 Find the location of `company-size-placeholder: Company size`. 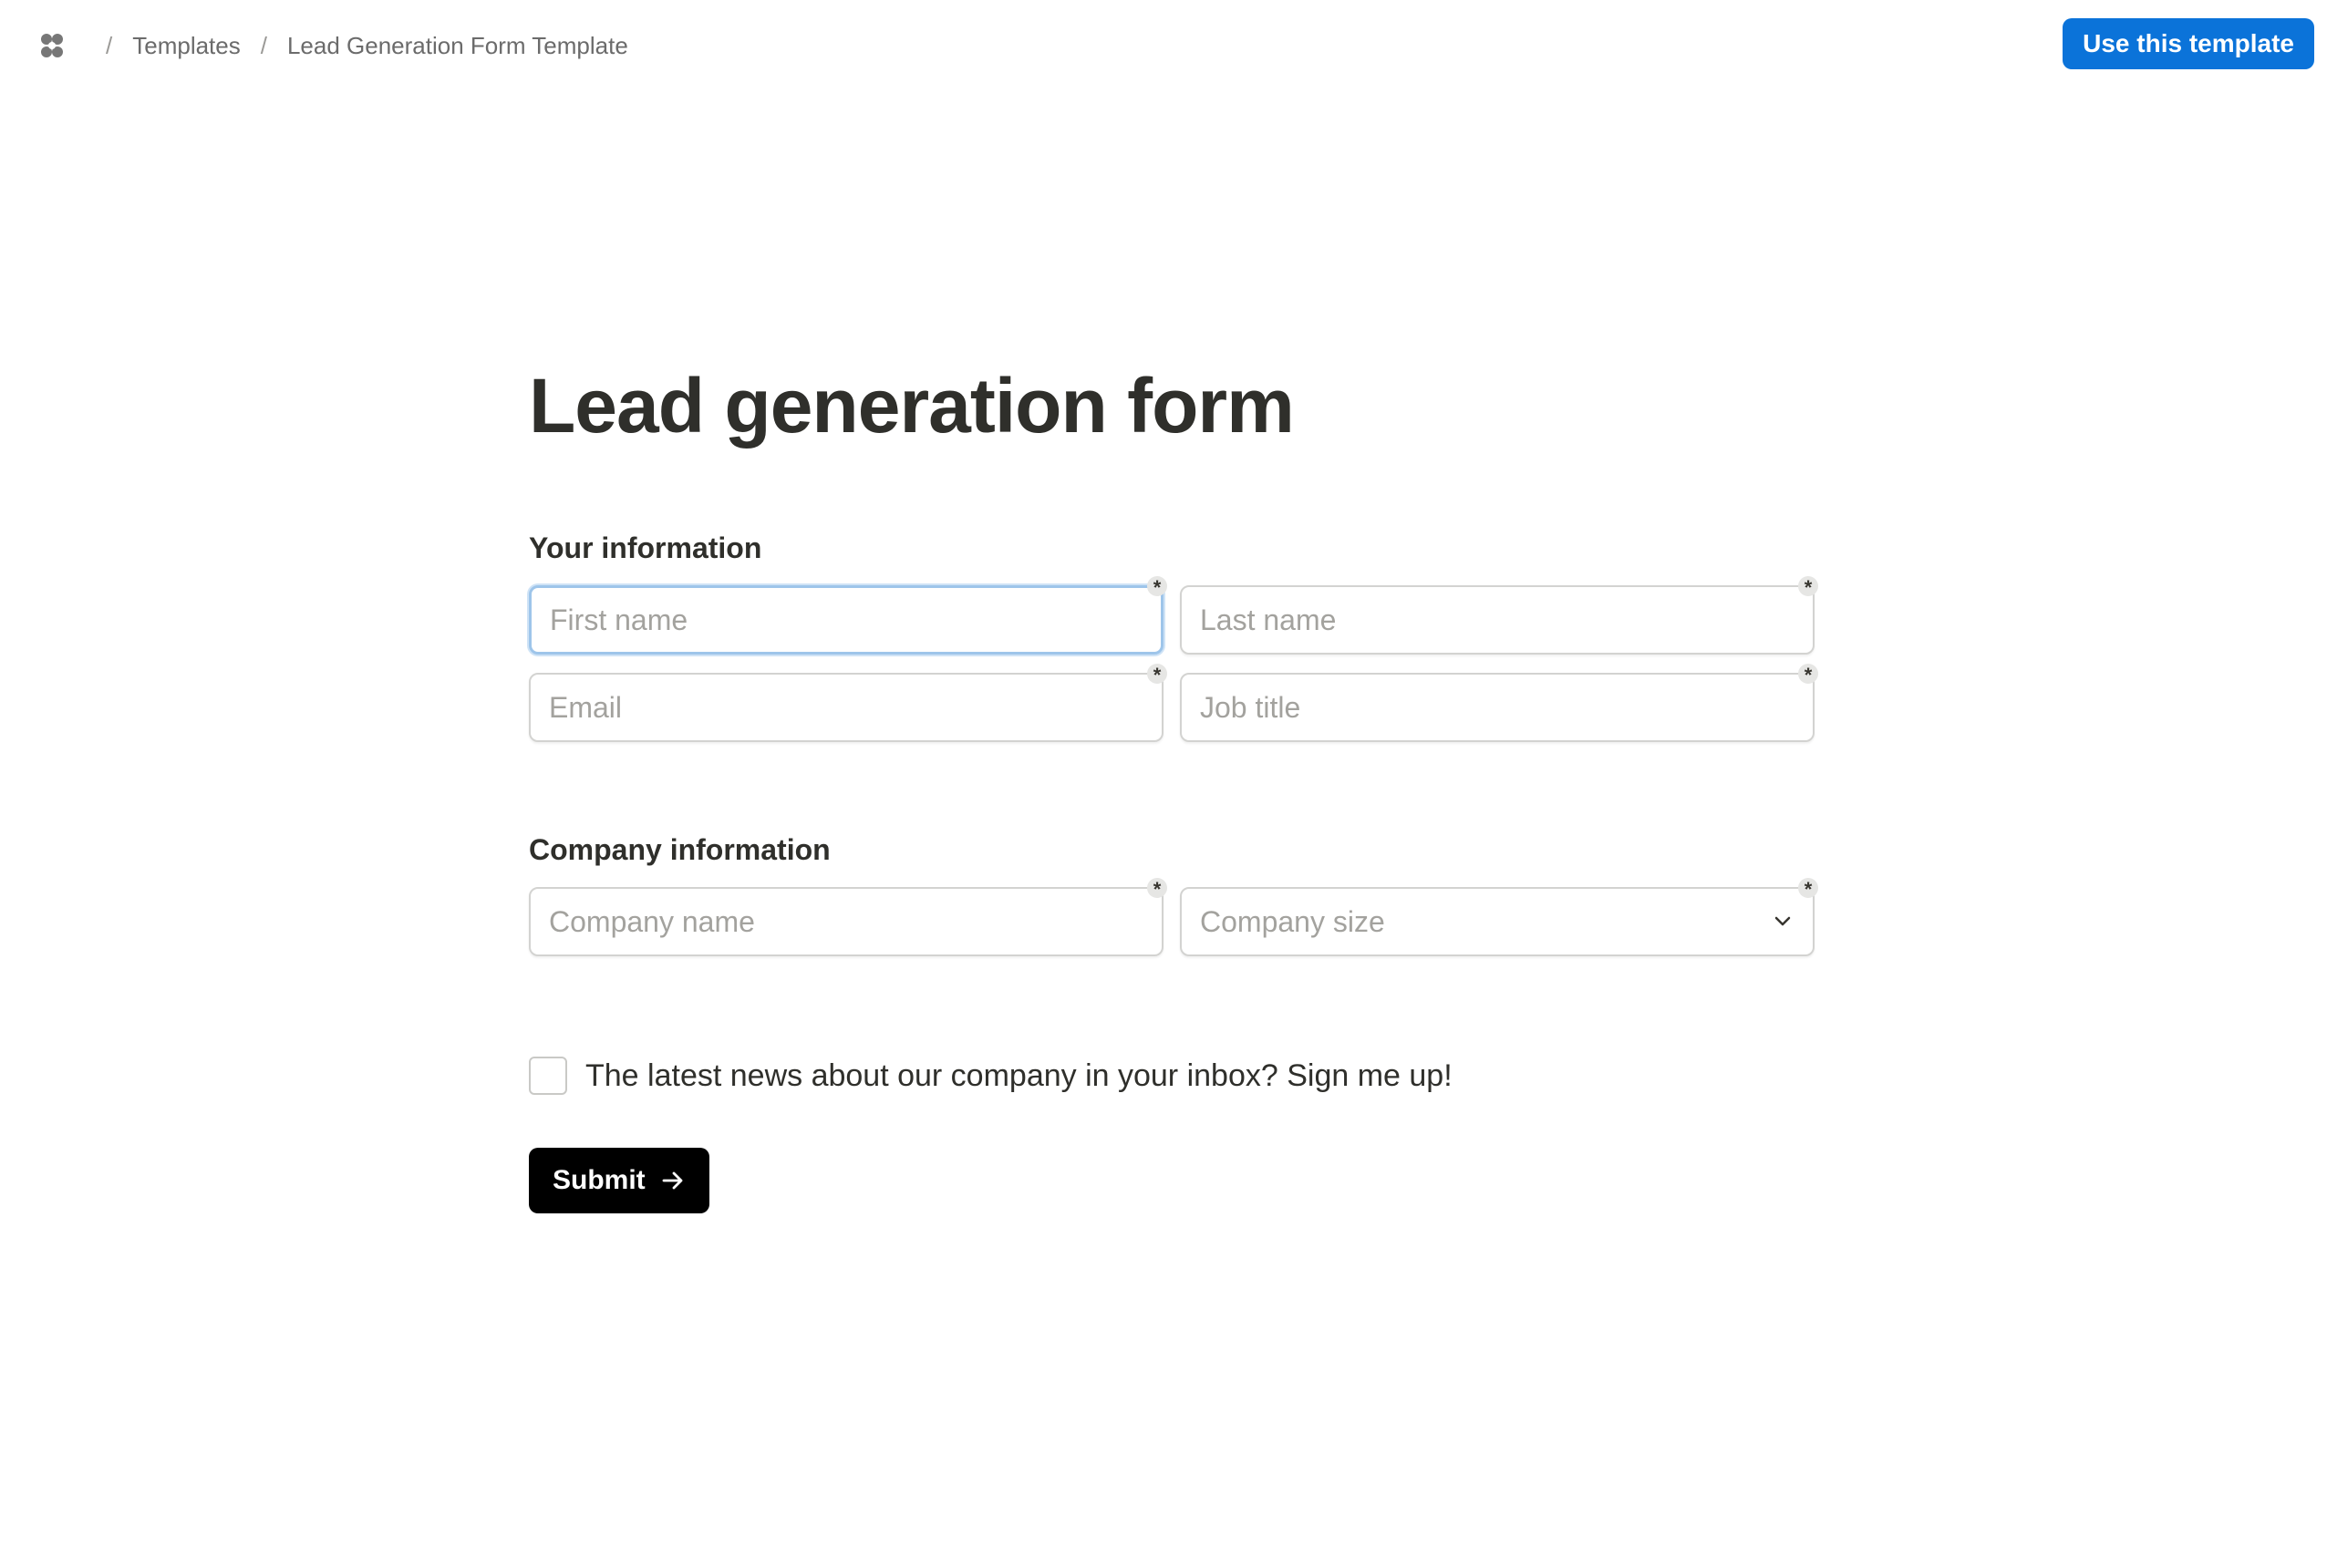

company-size-placeholder: Company size is located at coordinates (1292, 921).